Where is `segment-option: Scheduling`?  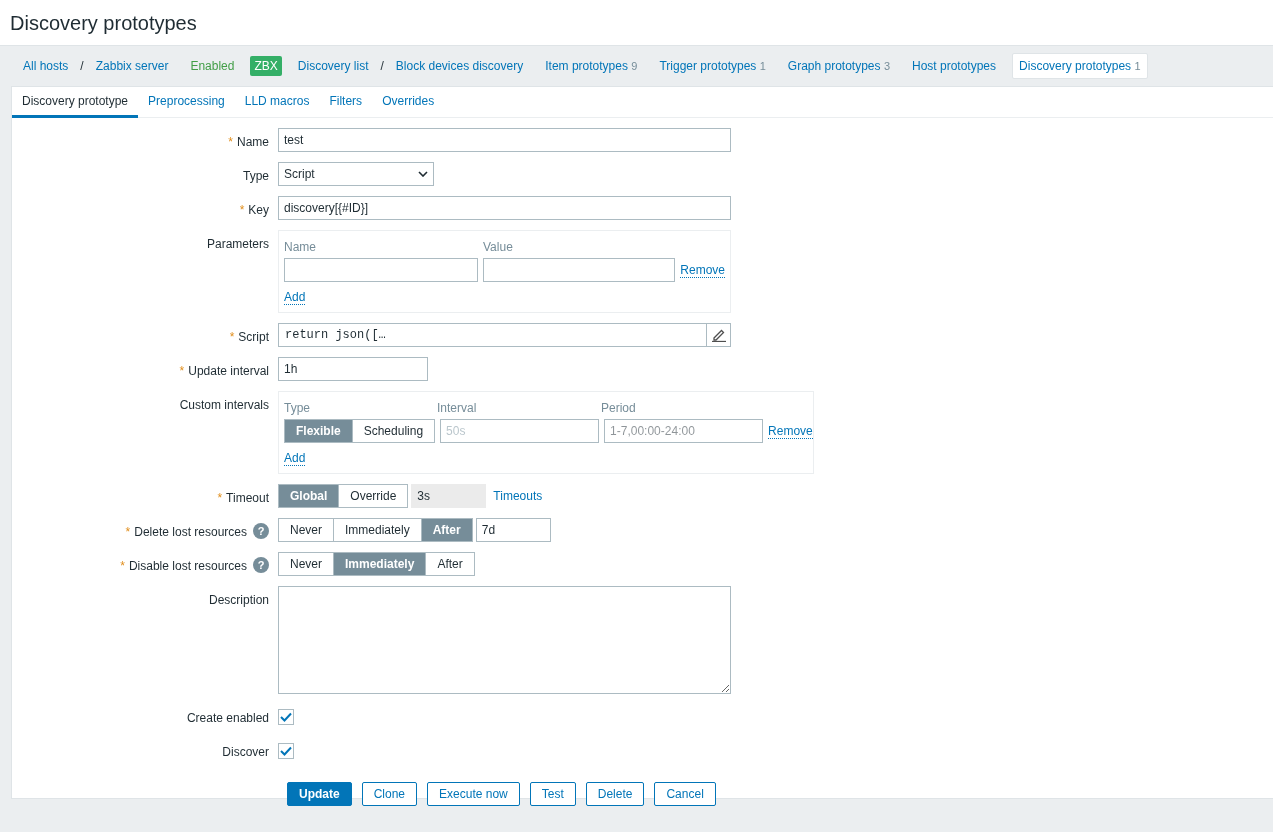
segment-option: Scheduling is located at coordinates (393, 431).